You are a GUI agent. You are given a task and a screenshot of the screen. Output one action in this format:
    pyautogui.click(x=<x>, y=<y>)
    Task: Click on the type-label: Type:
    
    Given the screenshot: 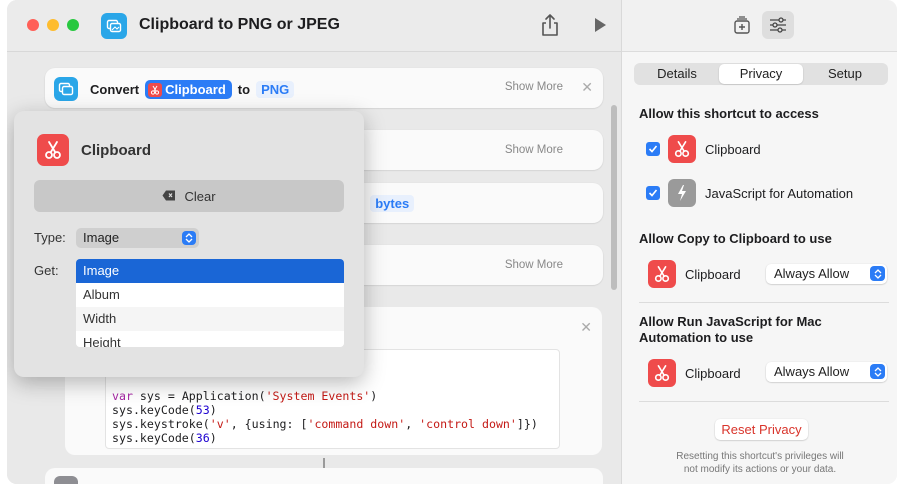 What is the action you would take?
    pyautogui.click(x=50, y=237)
    